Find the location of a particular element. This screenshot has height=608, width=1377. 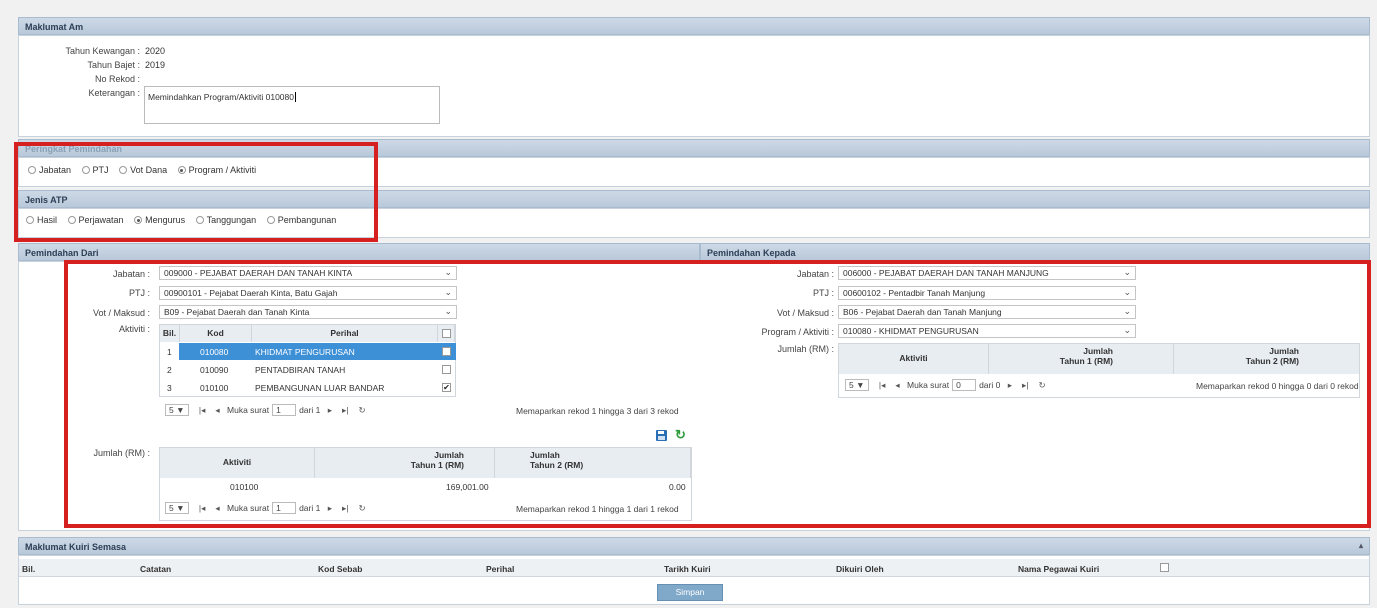

kuiri-header-kod-sebab: Kod Sebab is located at coordinates (340, 569).